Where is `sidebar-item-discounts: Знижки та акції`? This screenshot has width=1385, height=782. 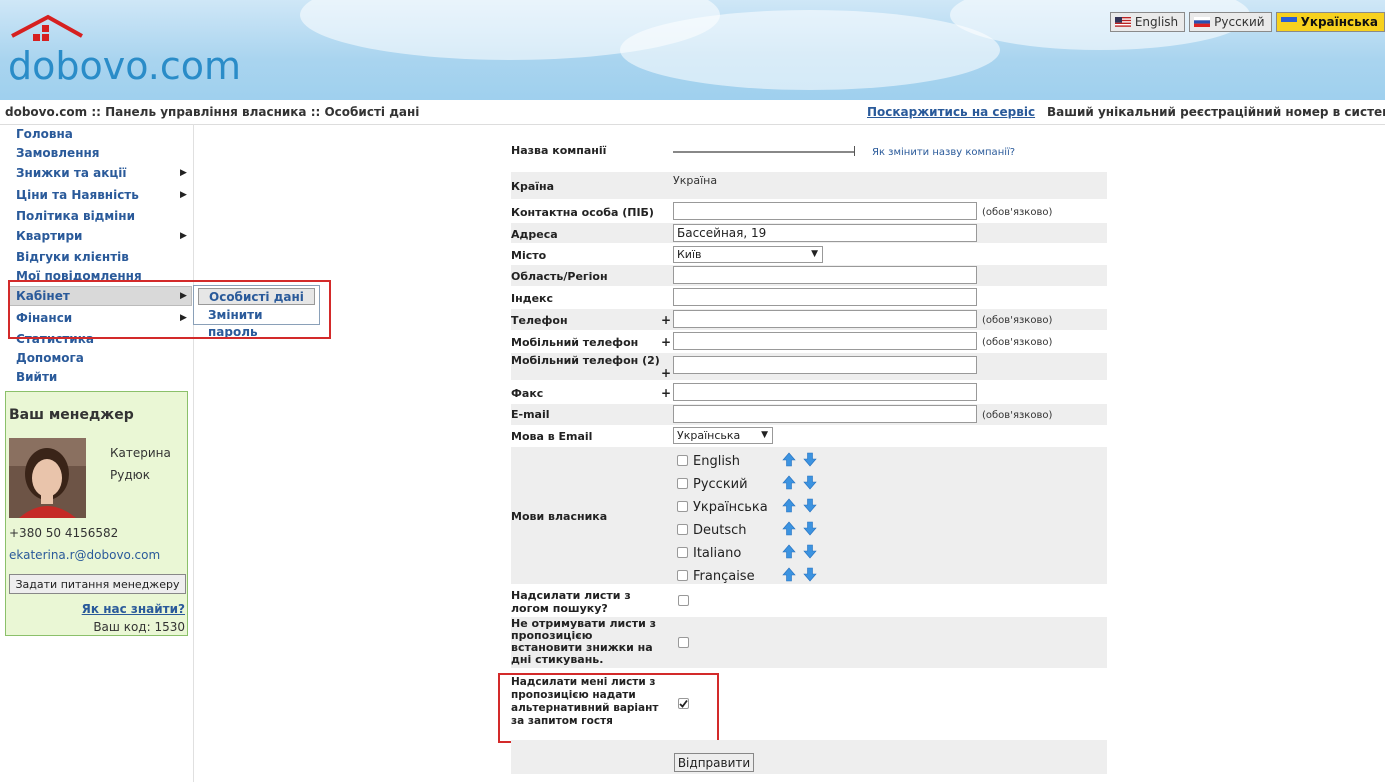
sidebar-item-discounts: Знижки та акції is located at coordinates (71, 173).